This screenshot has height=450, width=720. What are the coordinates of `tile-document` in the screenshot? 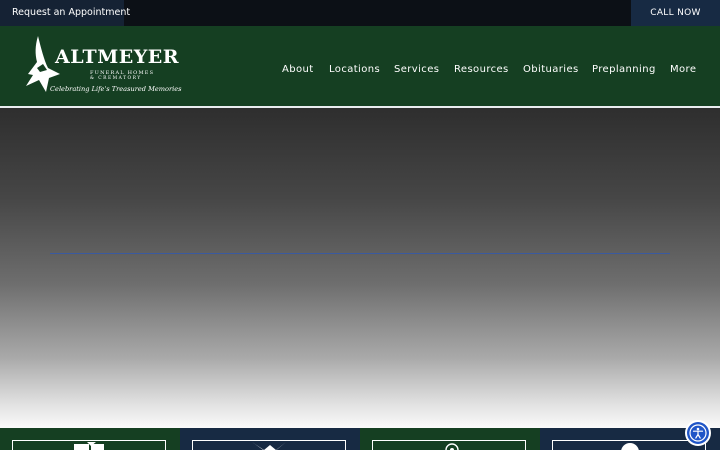 It's located at (90, 439).